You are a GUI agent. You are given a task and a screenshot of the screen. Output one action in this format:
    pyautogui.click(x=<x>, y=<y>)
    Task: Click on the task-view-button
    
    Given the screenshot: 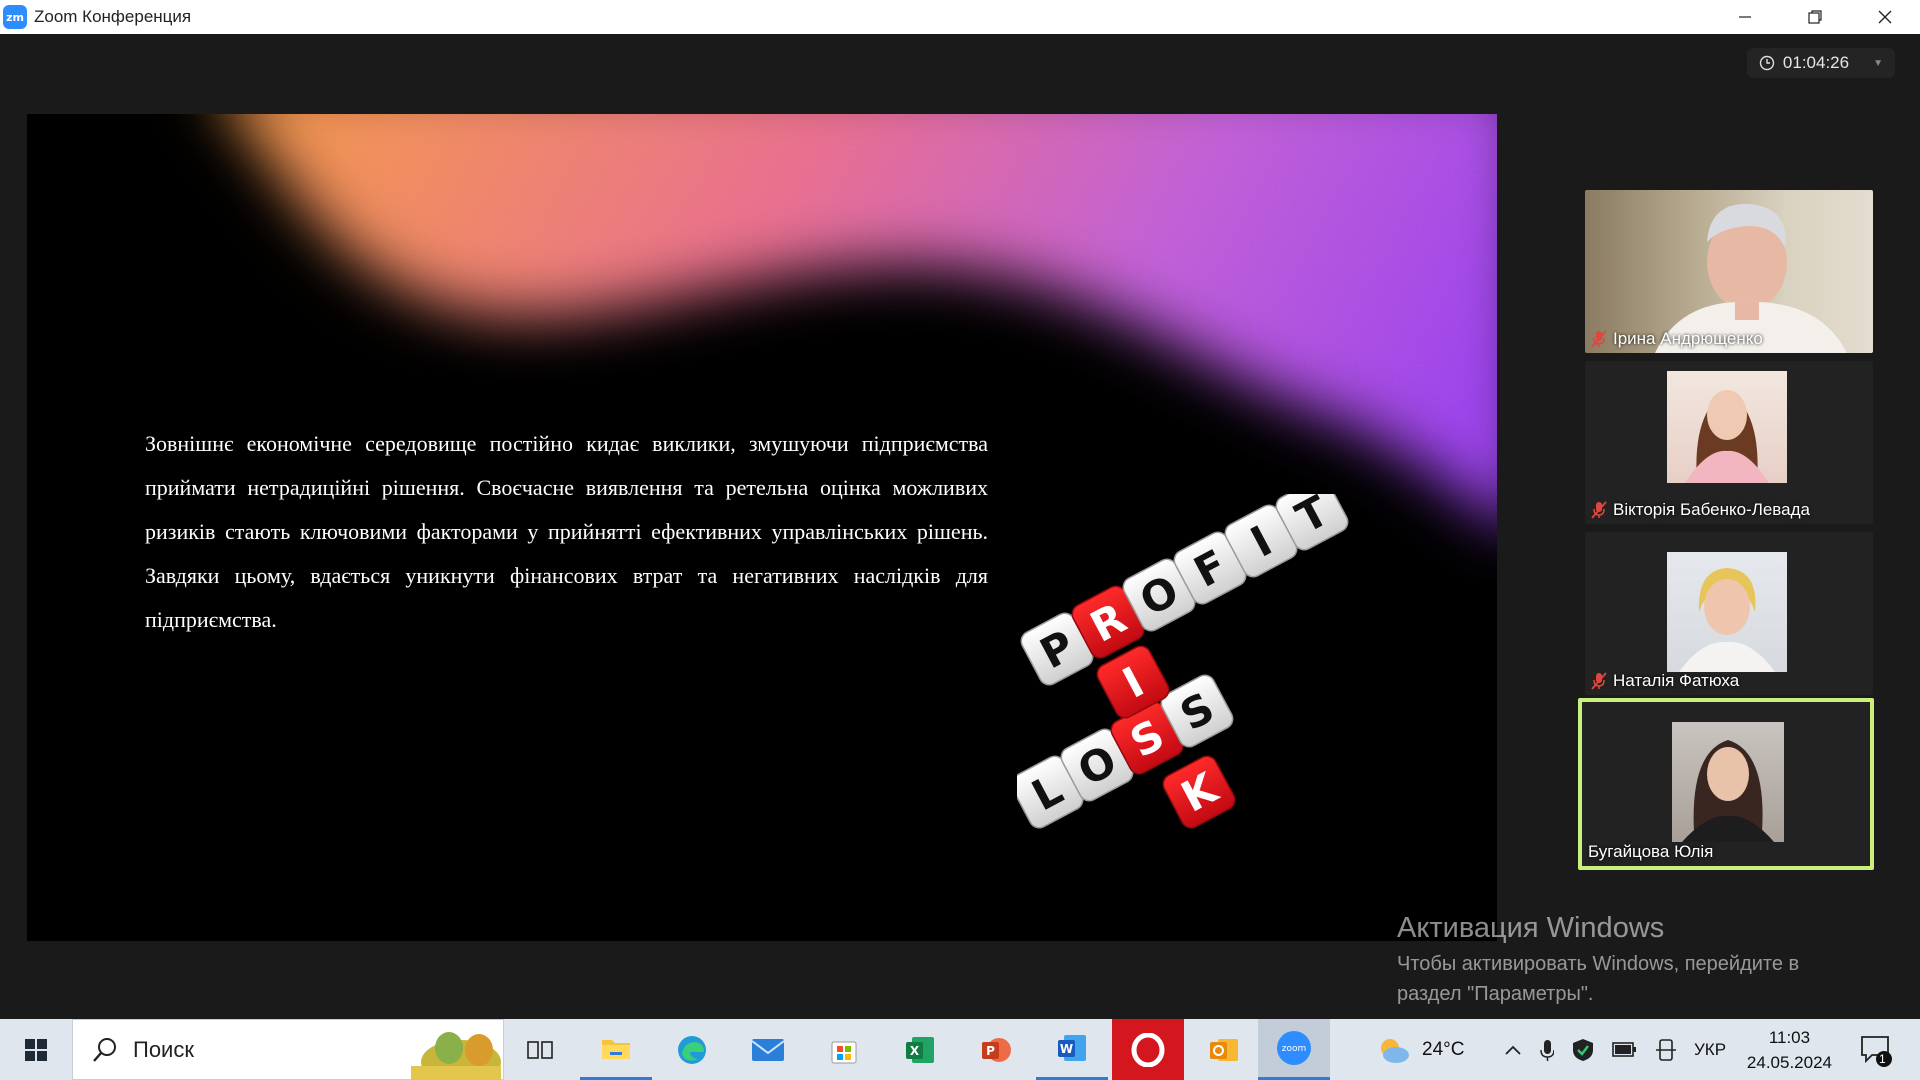 What is the action you would take?
    pyautogui.click(x=540, y=1049)
    